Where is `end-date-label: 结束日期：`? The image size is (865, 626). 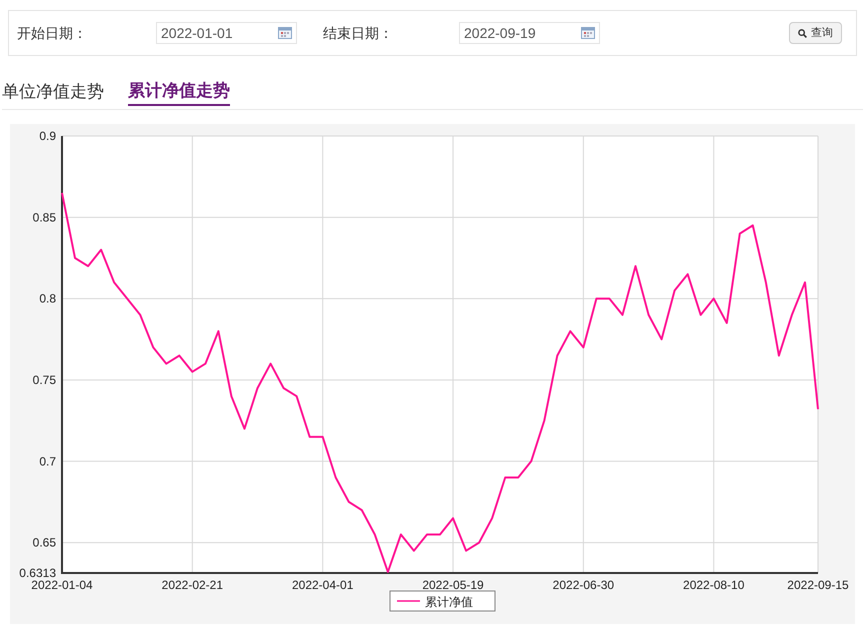 end-date-label: 结束日期： is located at coordinates (358, 33).